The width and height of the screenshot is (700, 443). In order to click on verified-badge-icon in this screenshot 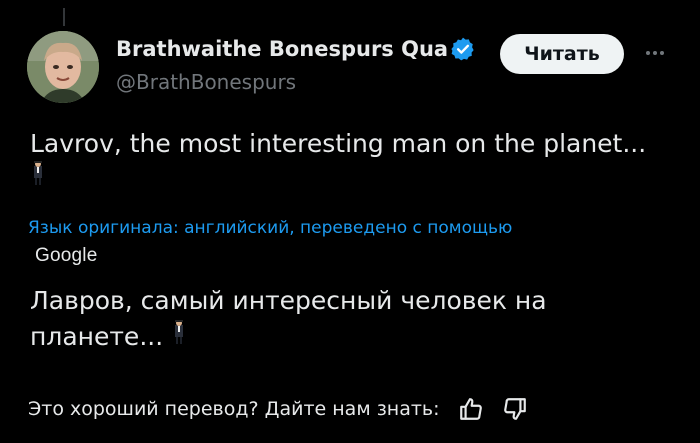, I will do `click(463, 49)`.